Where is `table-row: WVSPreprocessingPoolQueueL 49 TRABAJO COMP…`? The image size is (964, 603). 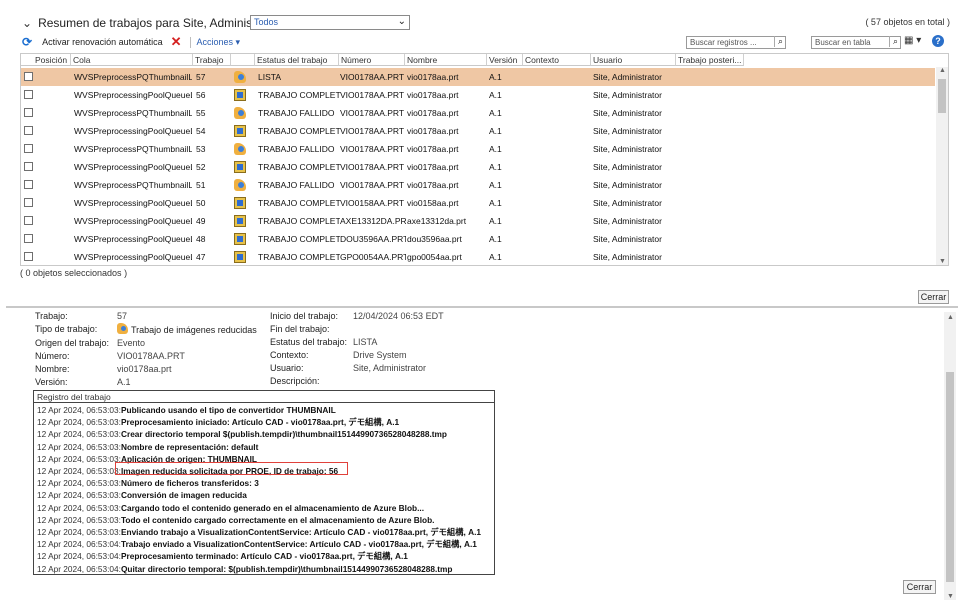
table-row: WVSPreprocessingPoolQueueL 49 TRABAJO COMP… is located at coordinates (478, 221).